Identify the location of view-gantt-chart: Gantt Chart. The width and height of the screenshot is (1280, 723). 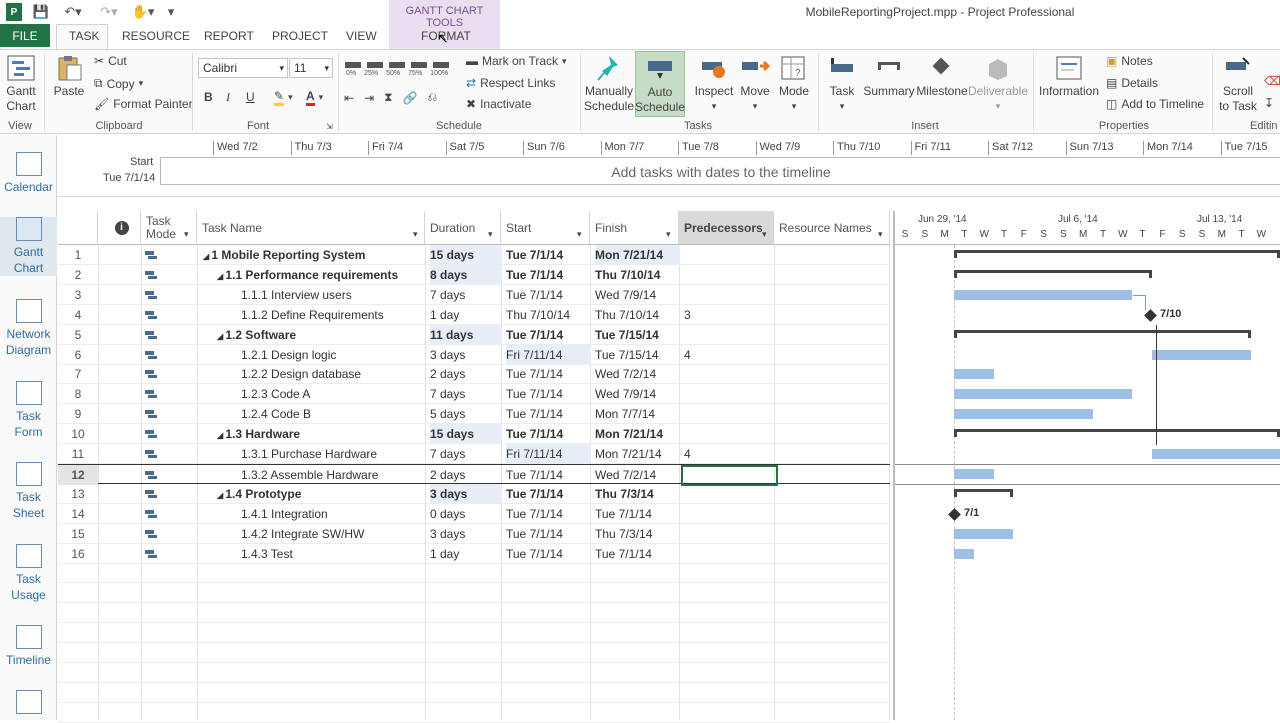
(28, 246).